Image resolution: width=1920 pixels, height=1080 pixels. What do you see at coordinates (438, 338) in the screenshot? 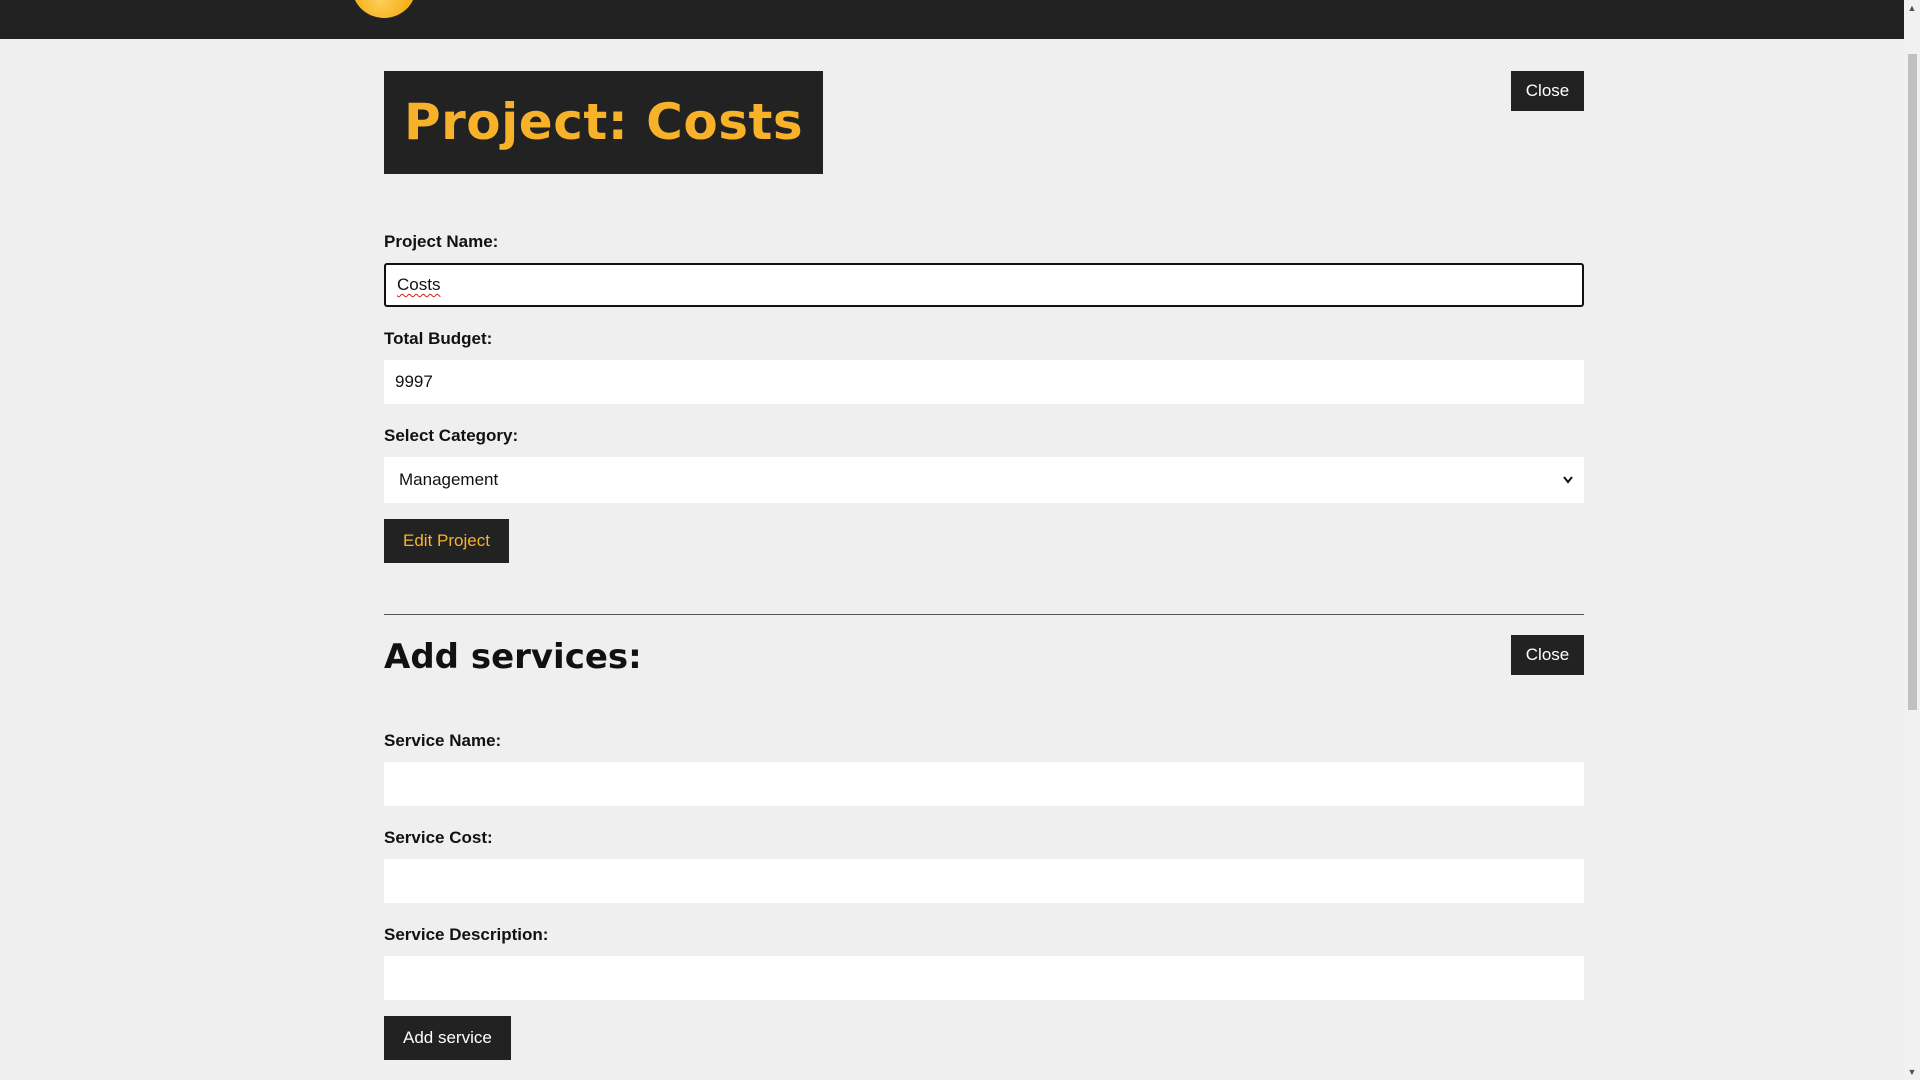
I see `total-budget-label: Total Budget:` at bounding box center [438, 338].